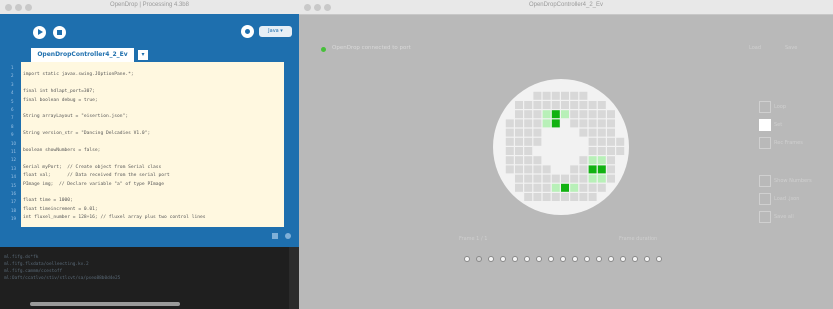  Describe the element at coordinates (765, 199) in the screenshot. I see `load-json-checkbox` at that location.